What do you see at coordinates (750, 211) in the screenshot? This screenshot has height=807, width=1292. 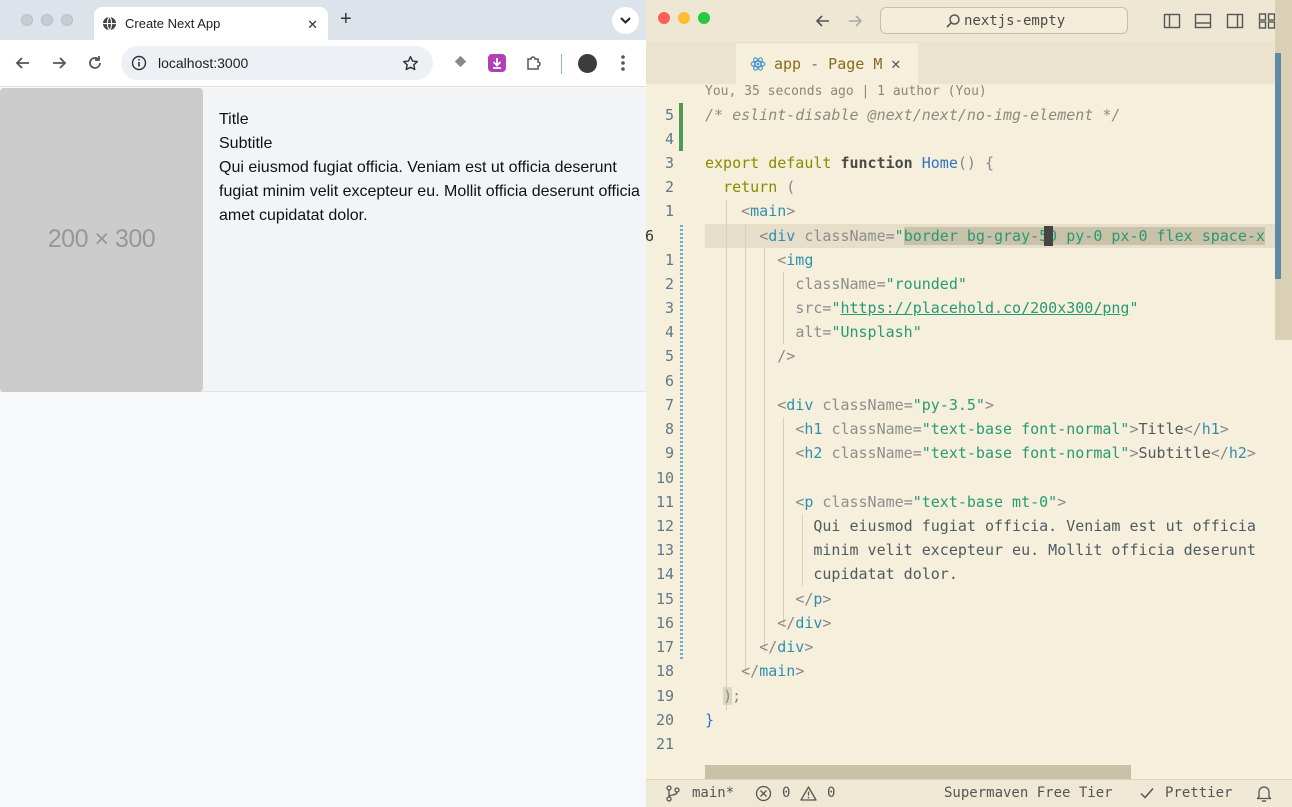 I see `code-line: <main>` at bounding box center [750, 211].